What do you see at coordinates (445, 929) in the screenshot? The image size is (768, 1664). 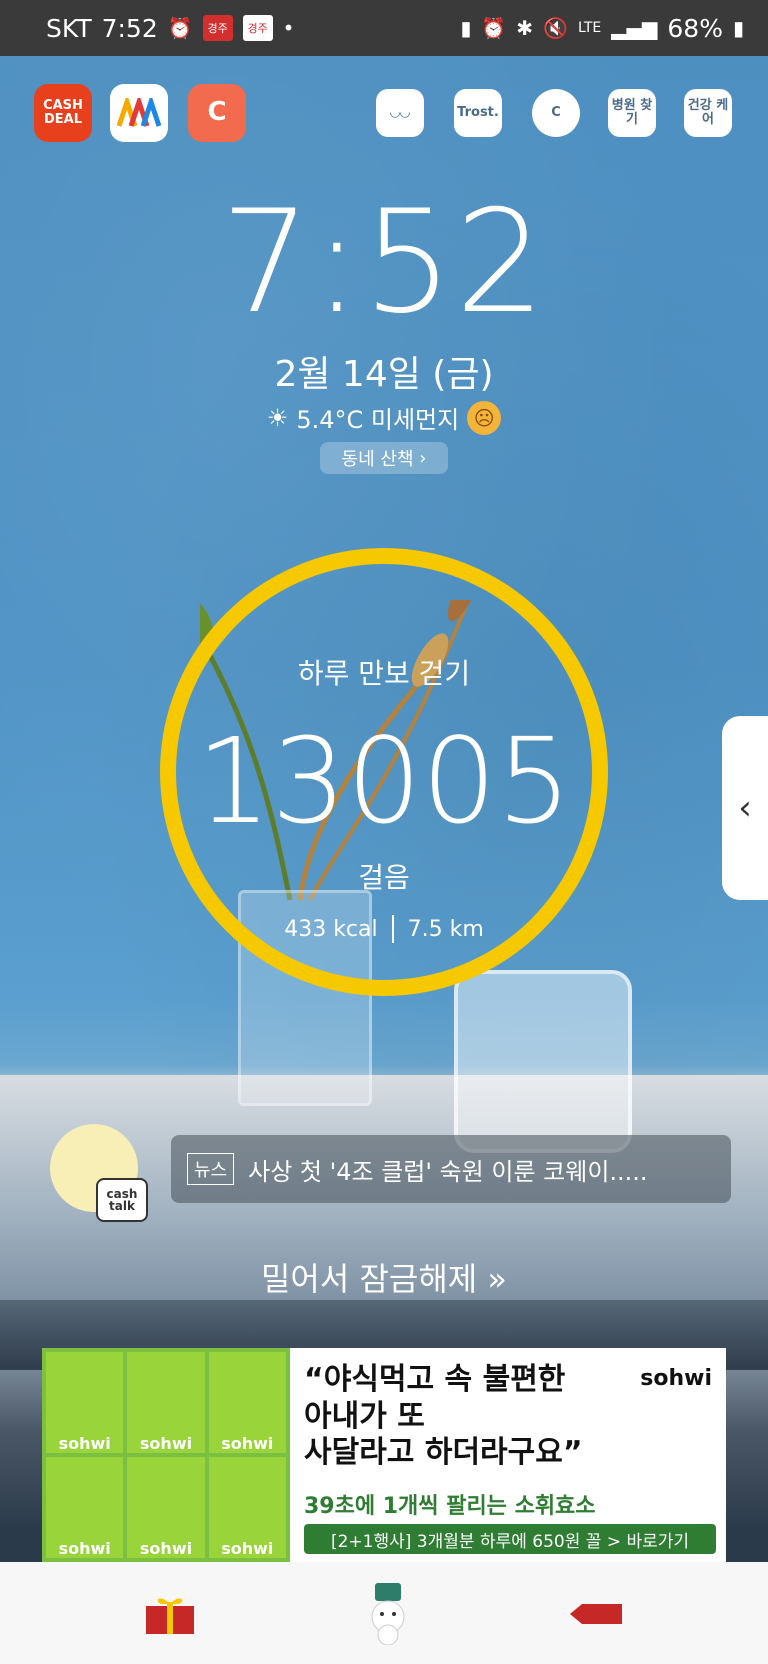 I see `distance-value: 7.5 km` at bounding box center [445, 929].